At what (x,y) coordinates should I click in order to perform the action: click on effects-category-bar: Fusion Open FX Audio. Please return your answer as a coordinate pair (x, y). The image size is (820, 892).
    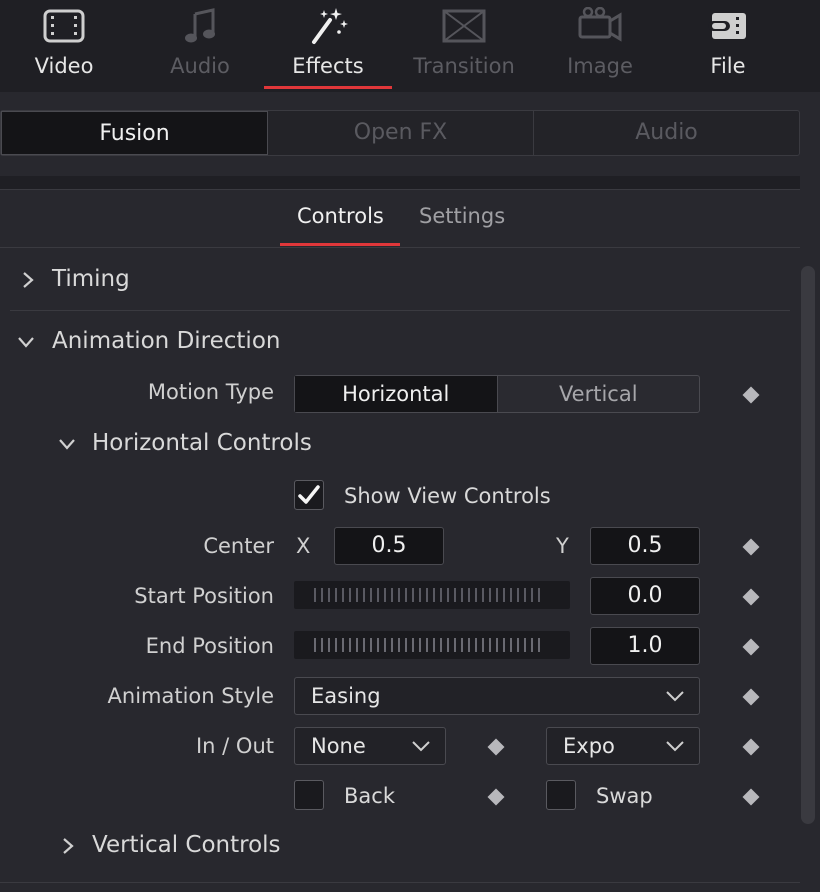
    Looking at the image, I should click on (400, 133).